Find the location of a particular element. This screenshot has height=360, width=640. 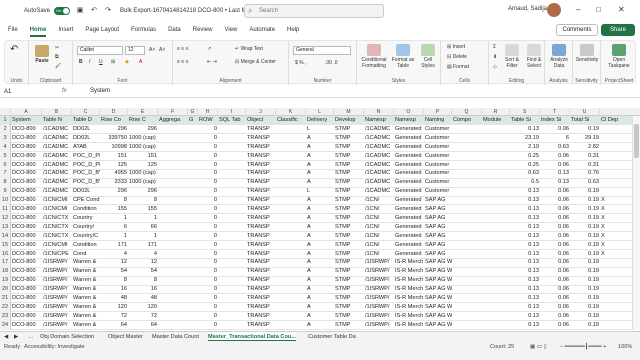

cell: 0.31 is located at coordinates (585, 165).